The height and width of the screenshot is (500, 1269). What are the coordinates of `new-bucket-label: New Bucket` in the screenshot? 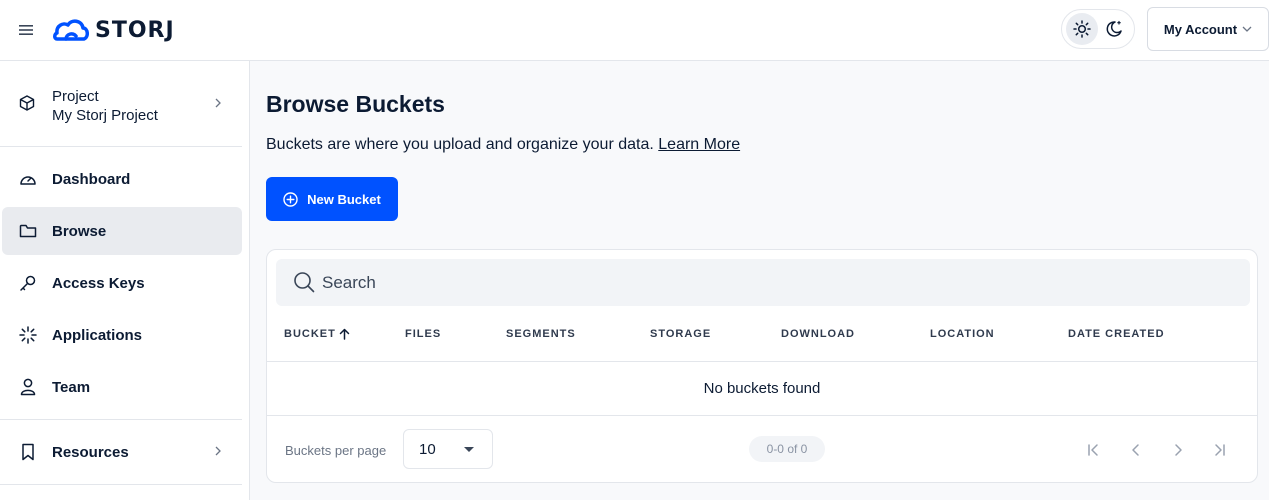 It's located at (344, 199).